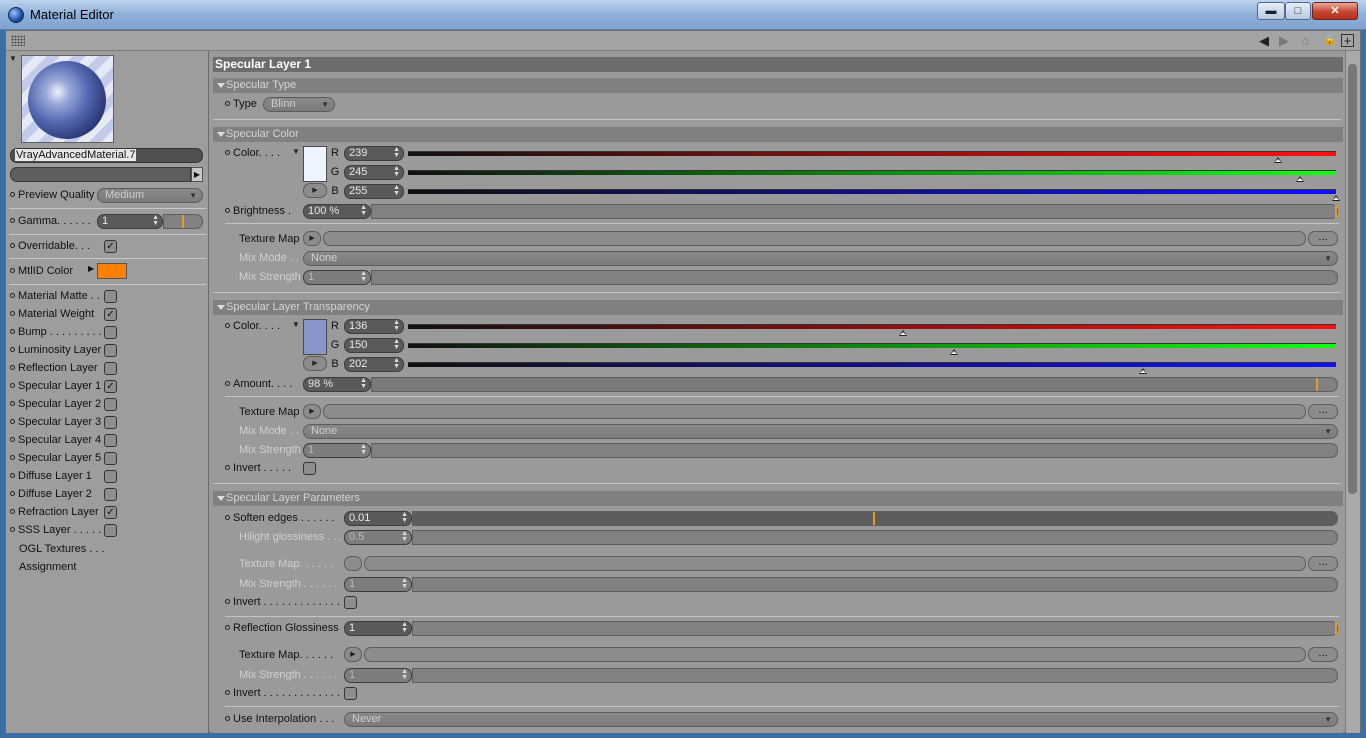 Image resolution: width=1366 pixels, height=738 pixels. I want to click on hilight-glossiness-slider, so click(875, 537).